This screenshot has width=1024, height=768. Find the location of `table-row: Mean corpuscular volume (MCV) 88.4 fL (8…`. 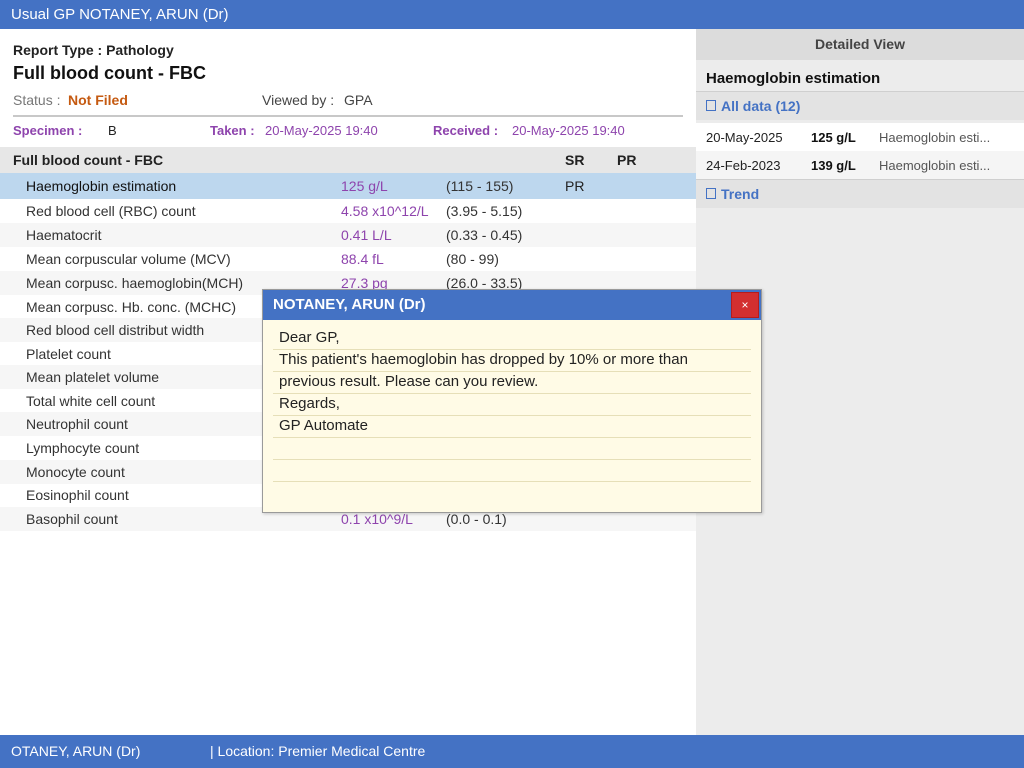

table-row: Mean corpuscular volume (MCV) 88.4 fL (8… is located at coordinates (348, 259).